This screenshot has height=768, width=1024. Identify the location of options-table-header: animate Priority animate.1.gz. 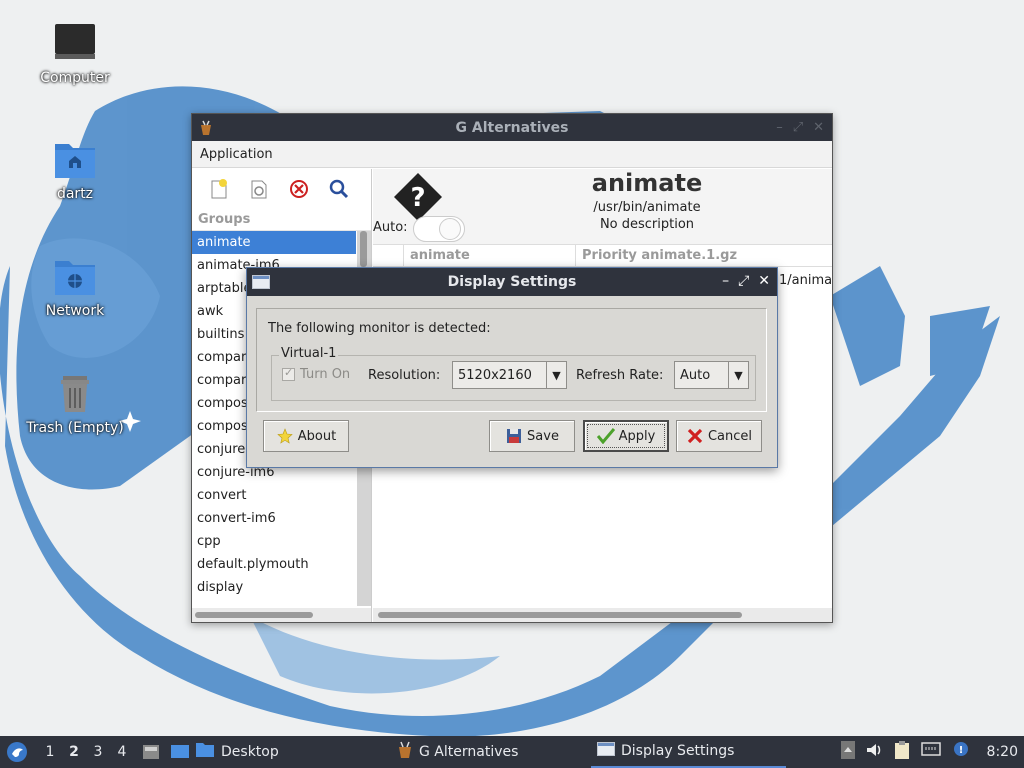
(602, 255).